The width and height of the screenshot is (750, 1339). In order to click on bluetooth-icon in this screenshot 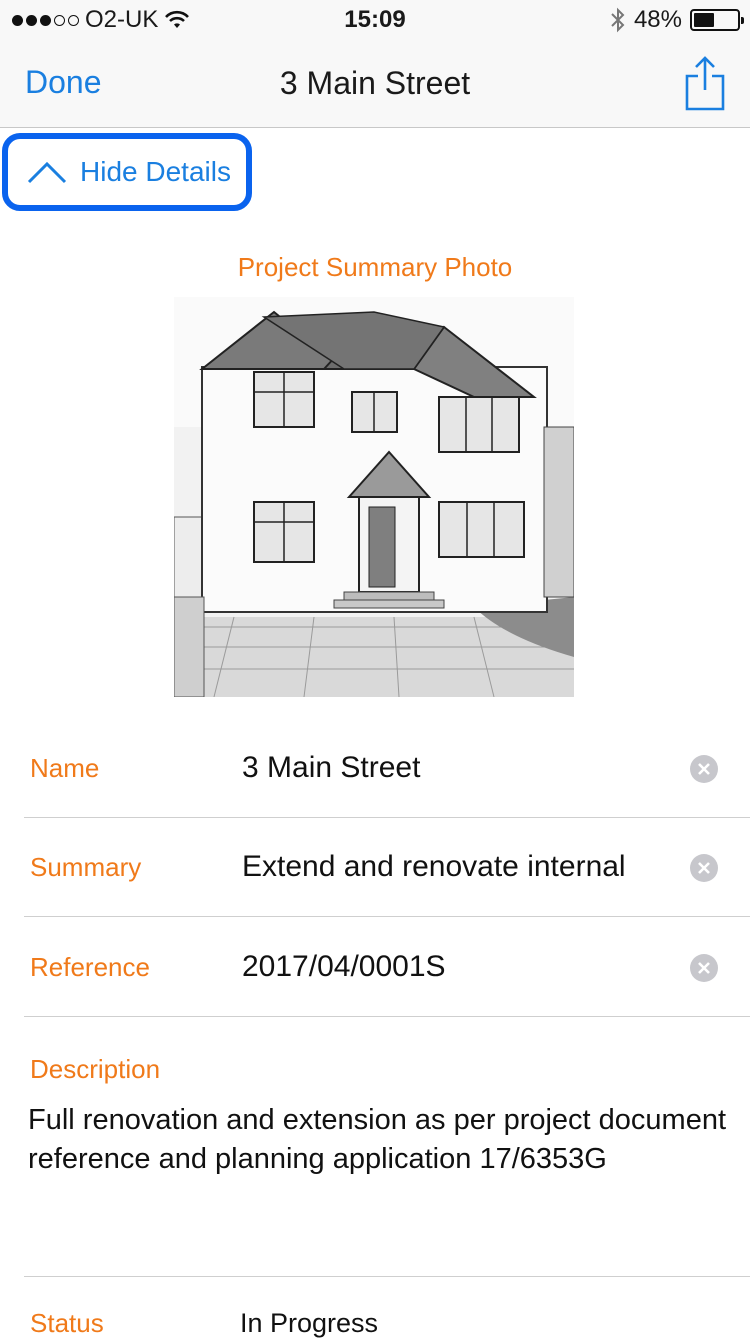, I will do `click(618, 20)`.